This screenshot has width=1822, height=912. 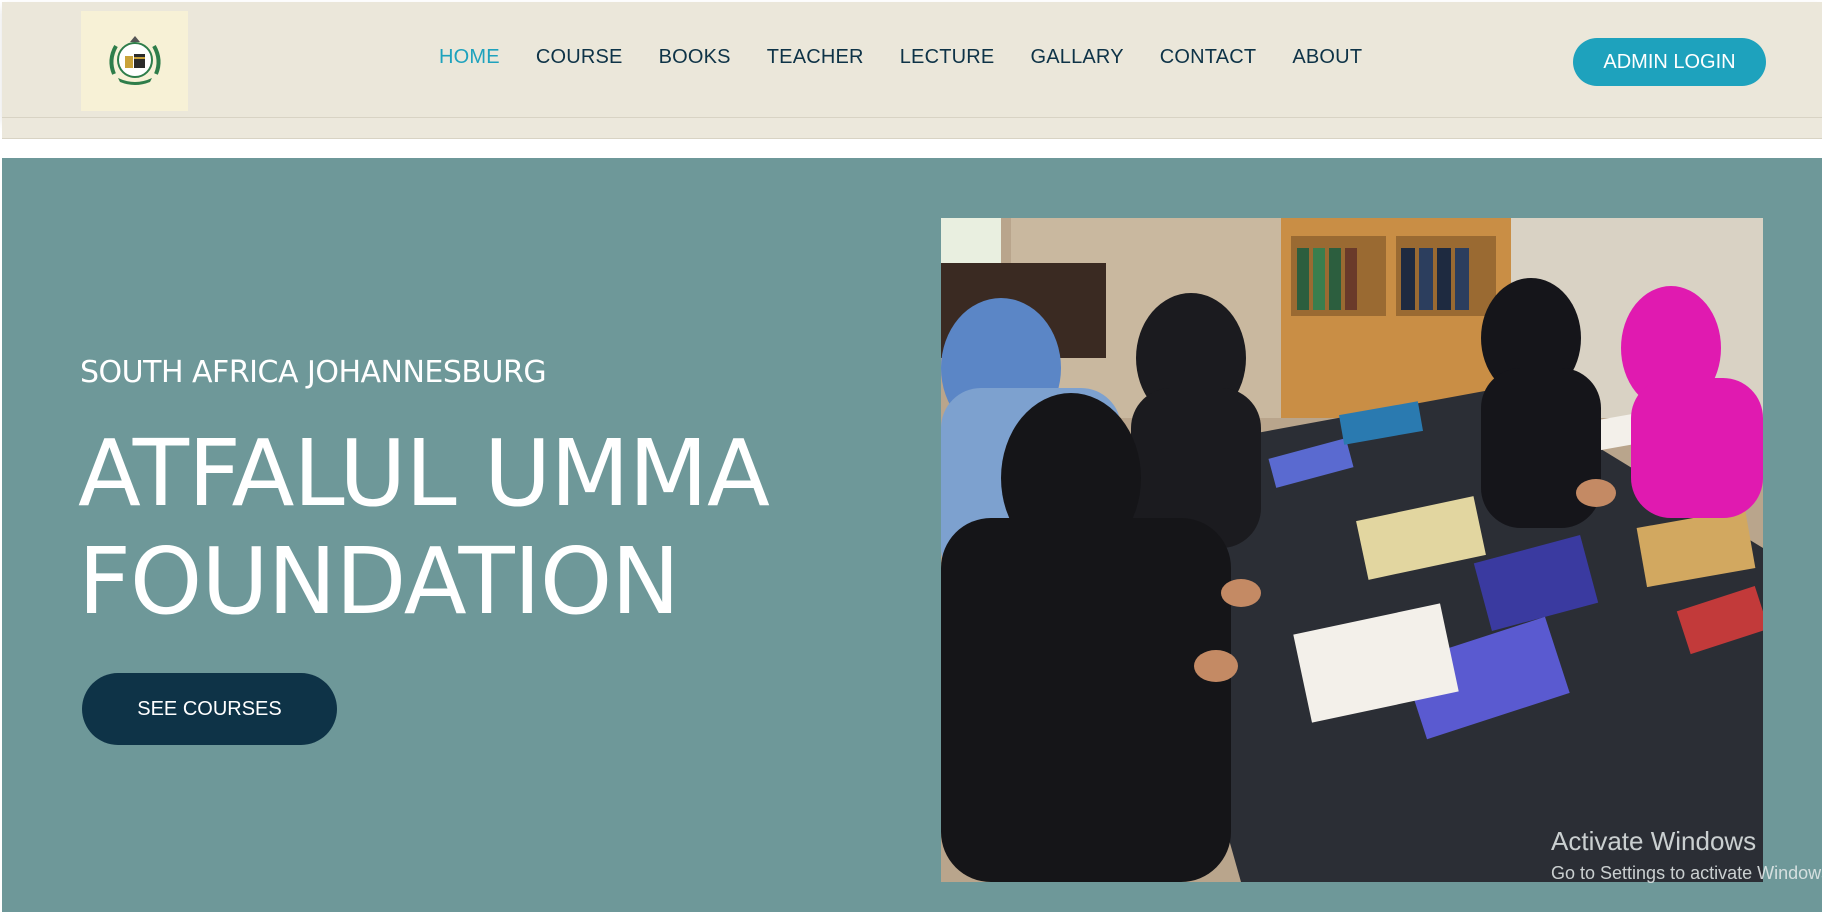 I want to click on watermark-line2: Go to Settings to activate Windows., so click(x=1686, y=873).